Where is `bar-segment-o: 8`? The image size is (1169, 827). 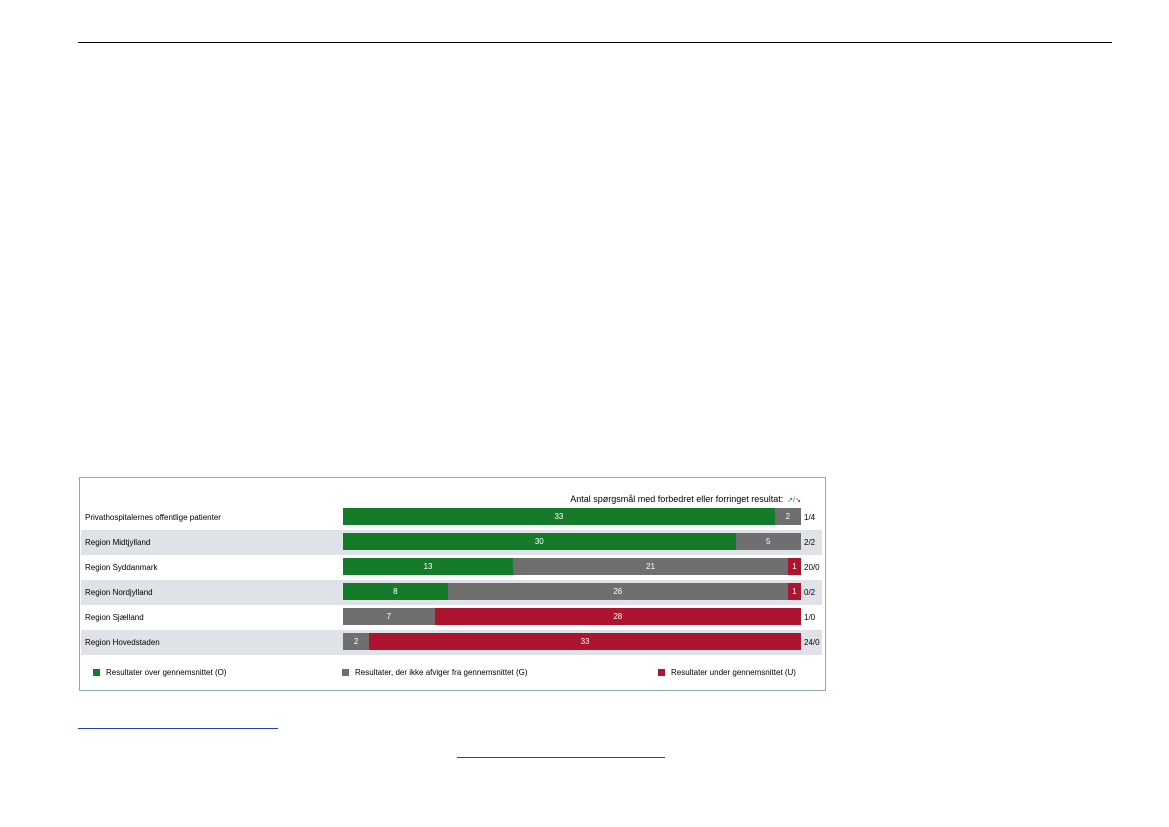
bar-segment-o: 8 is located at coordinates (395, 591).